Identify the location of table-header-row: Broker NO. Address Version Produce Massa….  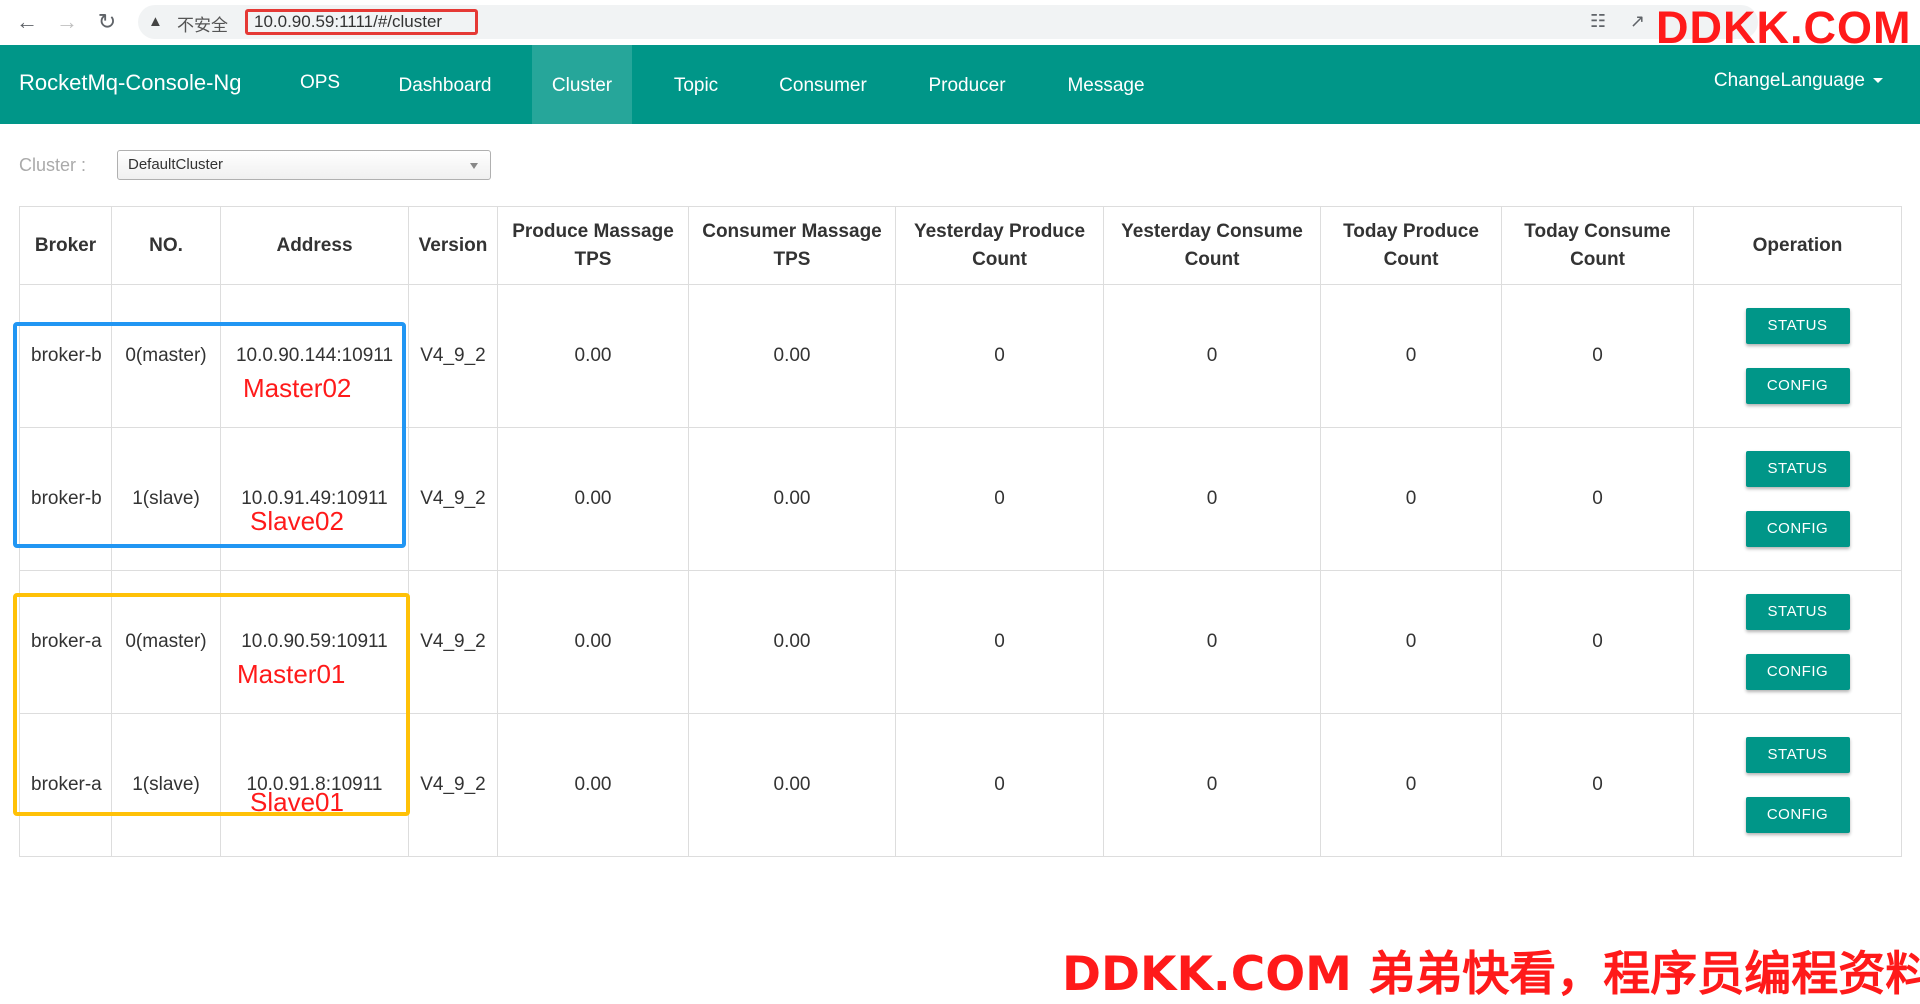
(960, 245).